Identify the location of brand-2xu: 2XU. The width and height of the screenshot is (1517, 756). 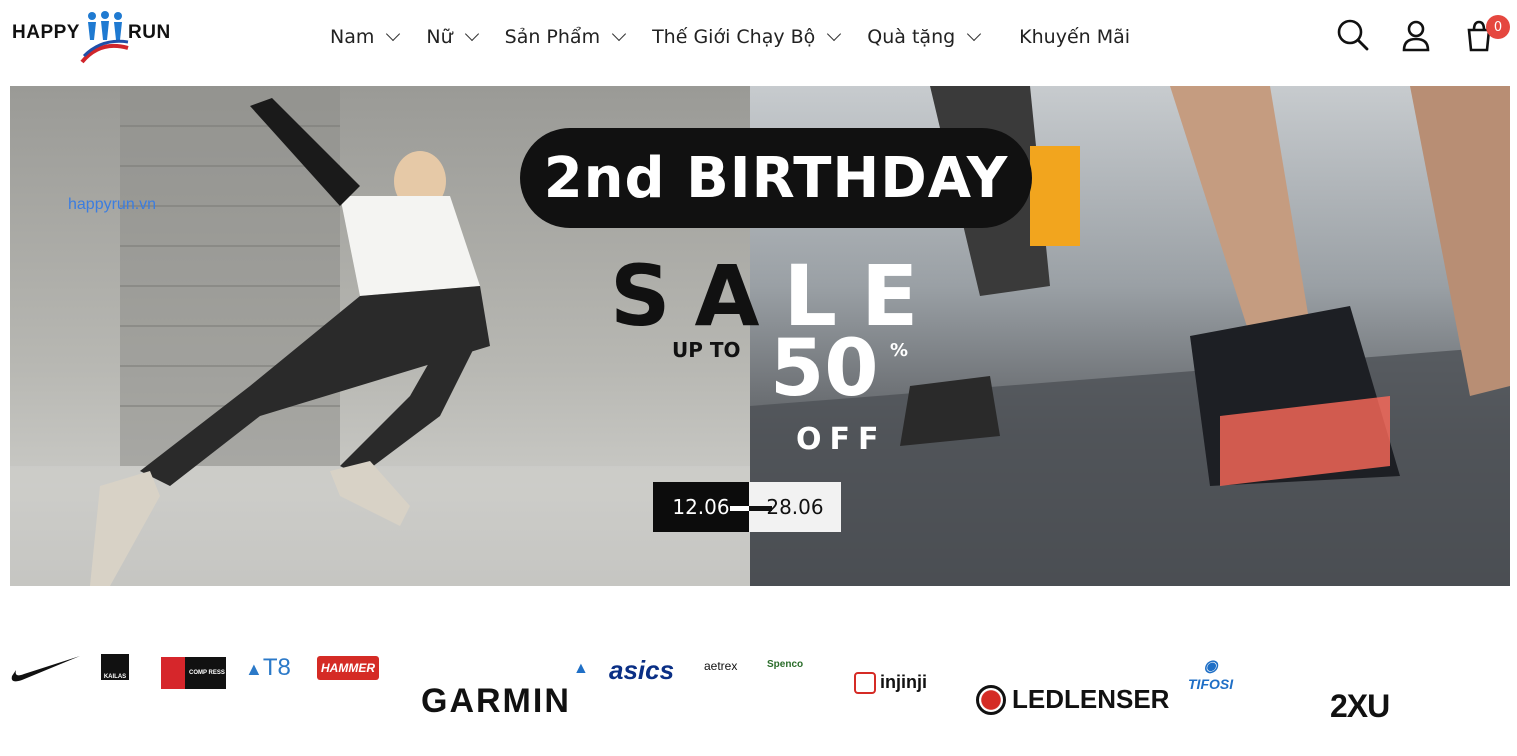
(1360, 706).